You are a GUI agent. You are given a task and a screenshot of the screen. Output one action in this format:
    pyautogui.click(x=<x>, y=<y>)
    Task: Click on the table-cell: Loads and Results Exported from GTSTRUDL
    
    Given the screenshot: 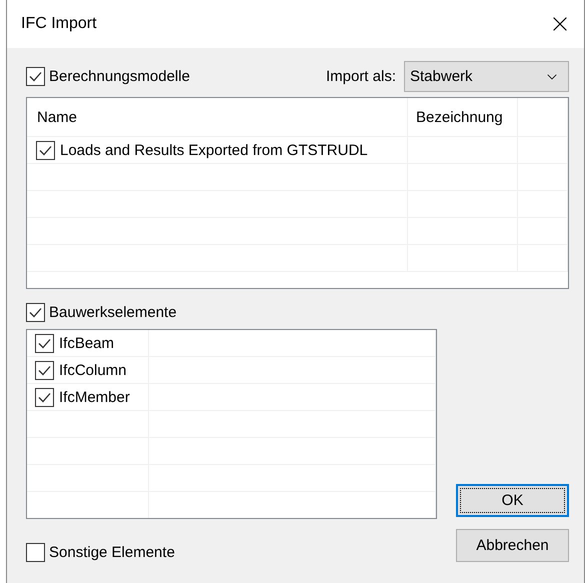 What is the action you would take?
    pyautogui.click(x=214, y=150)
    